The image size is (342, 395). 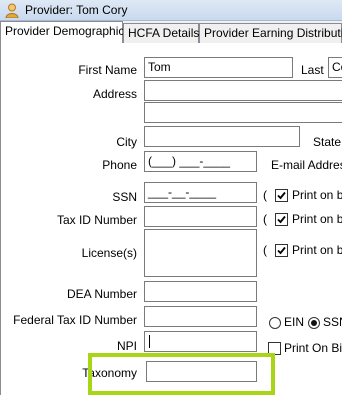 I want to click on tab-provider-demographics: Provider Demographics, so click(x=65, y=32).